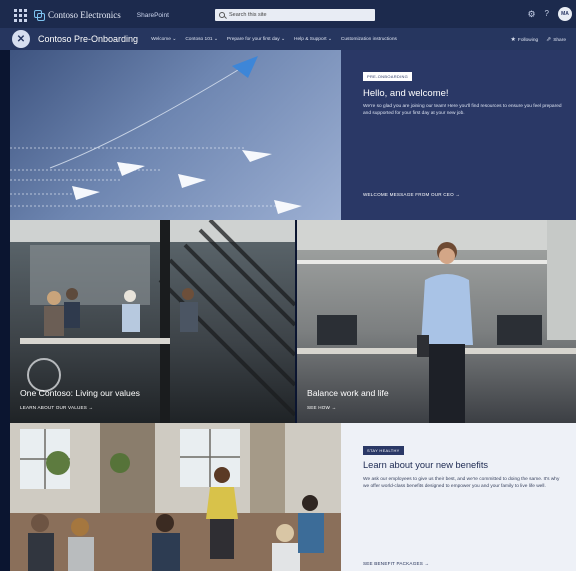 Image resolution: width=576 pixels, height=571 pixels. What do you see at coordinates (369, 39) in the screenshot?
I see `nav-item-customization: Customization instructions` at bounding box center [369, 39].